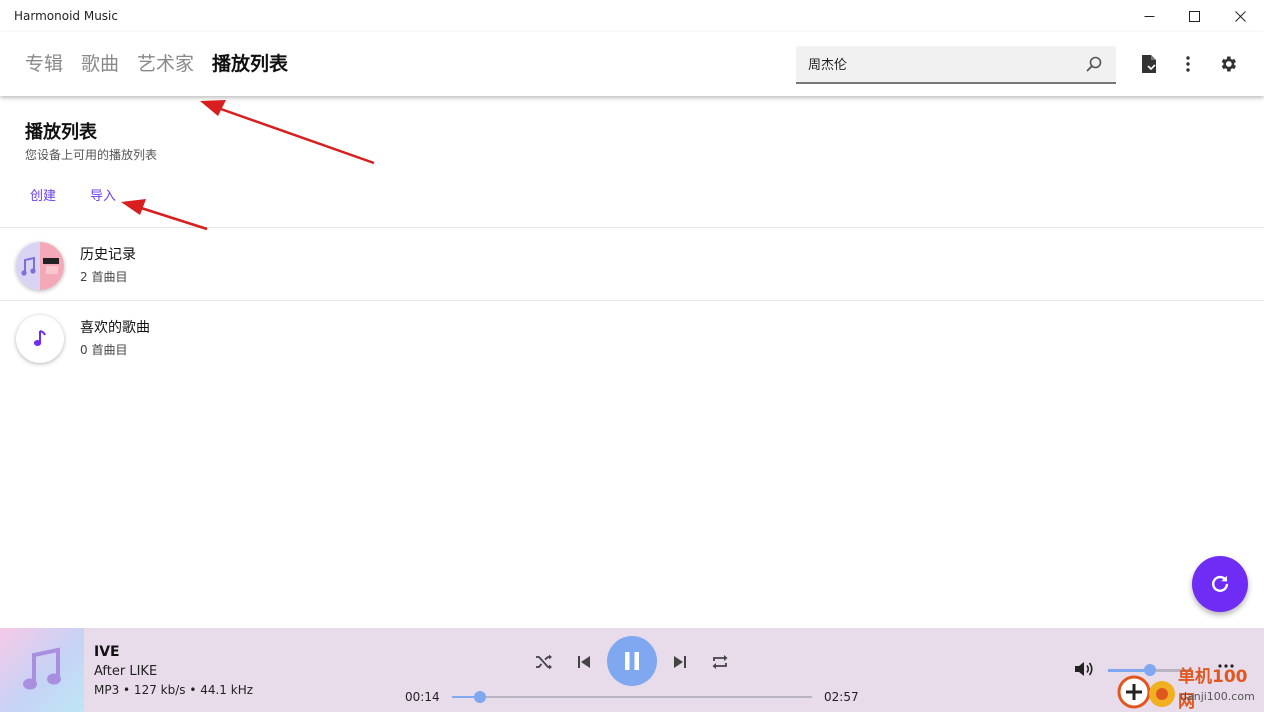 This screenshot has width=1264, height=712. I want to click on seek-bar-thumb, so click(480, 697).